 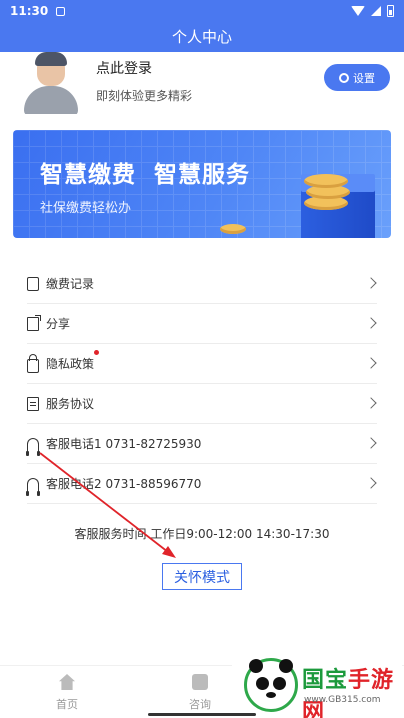 I want to click on menu-item-label: 客服电话1 0731-82725930, so click(x=124, y=444).